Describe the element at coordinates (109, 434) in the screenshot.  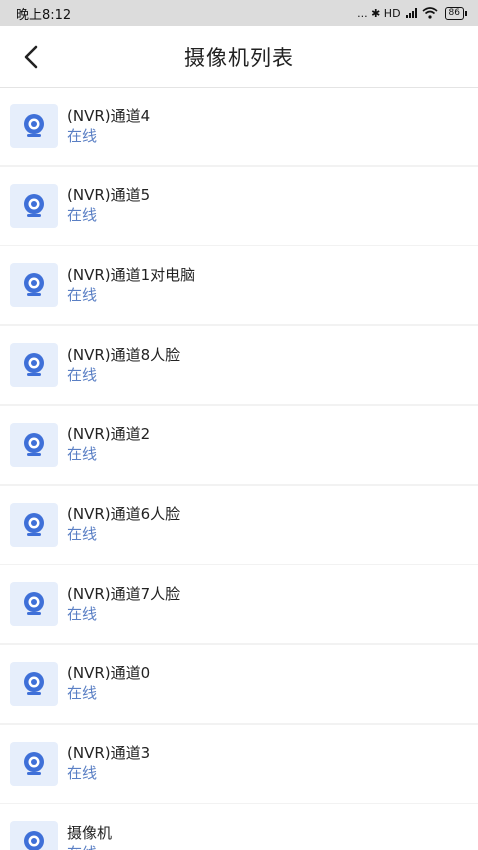
I see `camera-name: (NVR)通道2` at that location.